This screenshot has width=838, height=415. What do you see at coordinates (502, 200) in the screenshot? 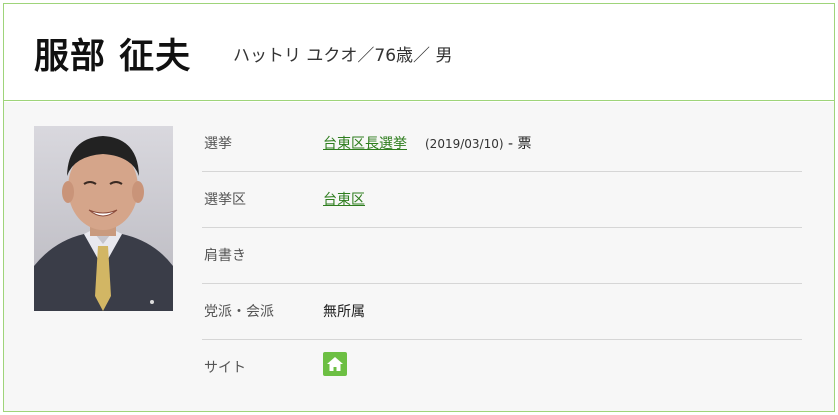
I see `row-district: 選挙区 台東区` at bounding box center [502, 200].